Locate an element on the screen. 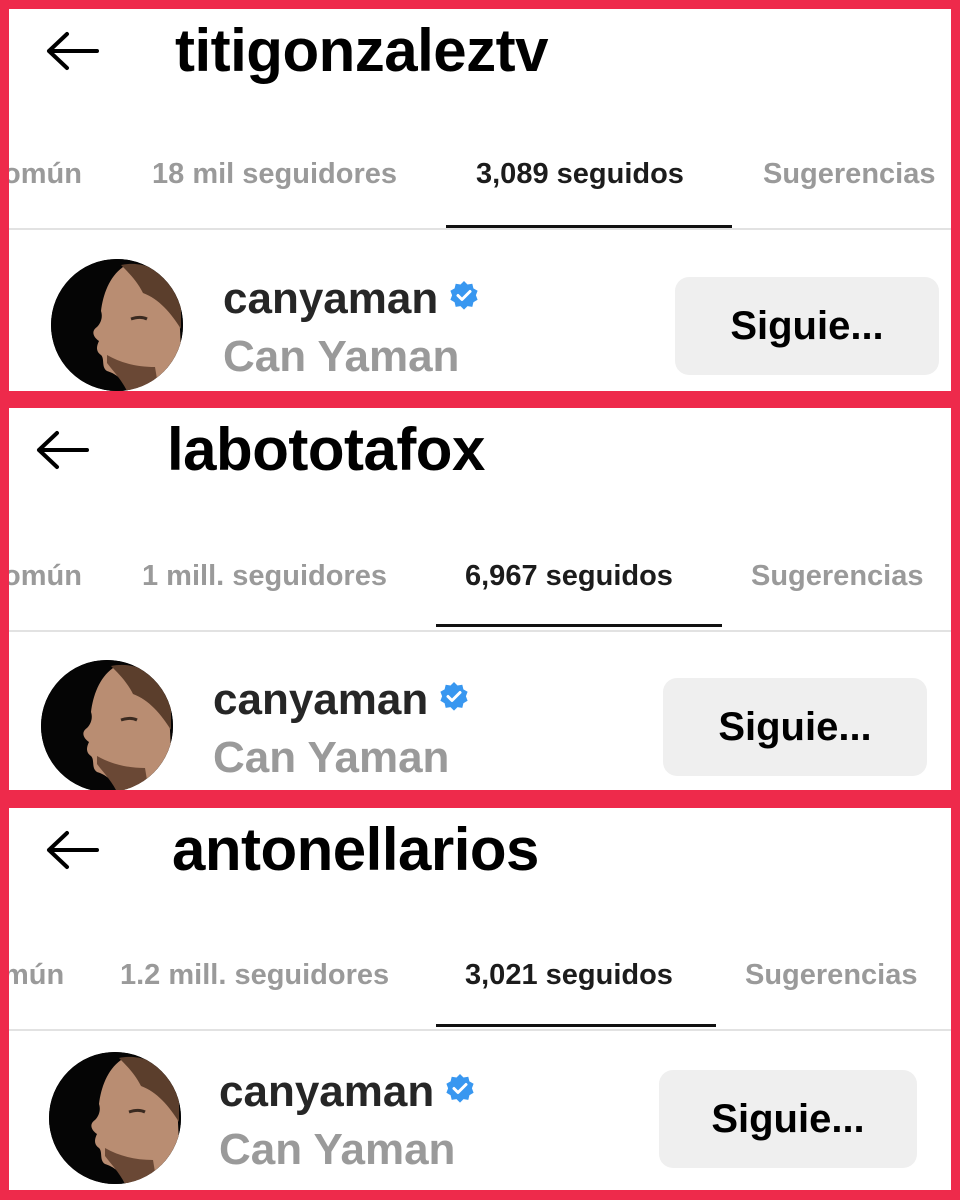  profile-username: antonellarios is located at coordinates (355, 849).